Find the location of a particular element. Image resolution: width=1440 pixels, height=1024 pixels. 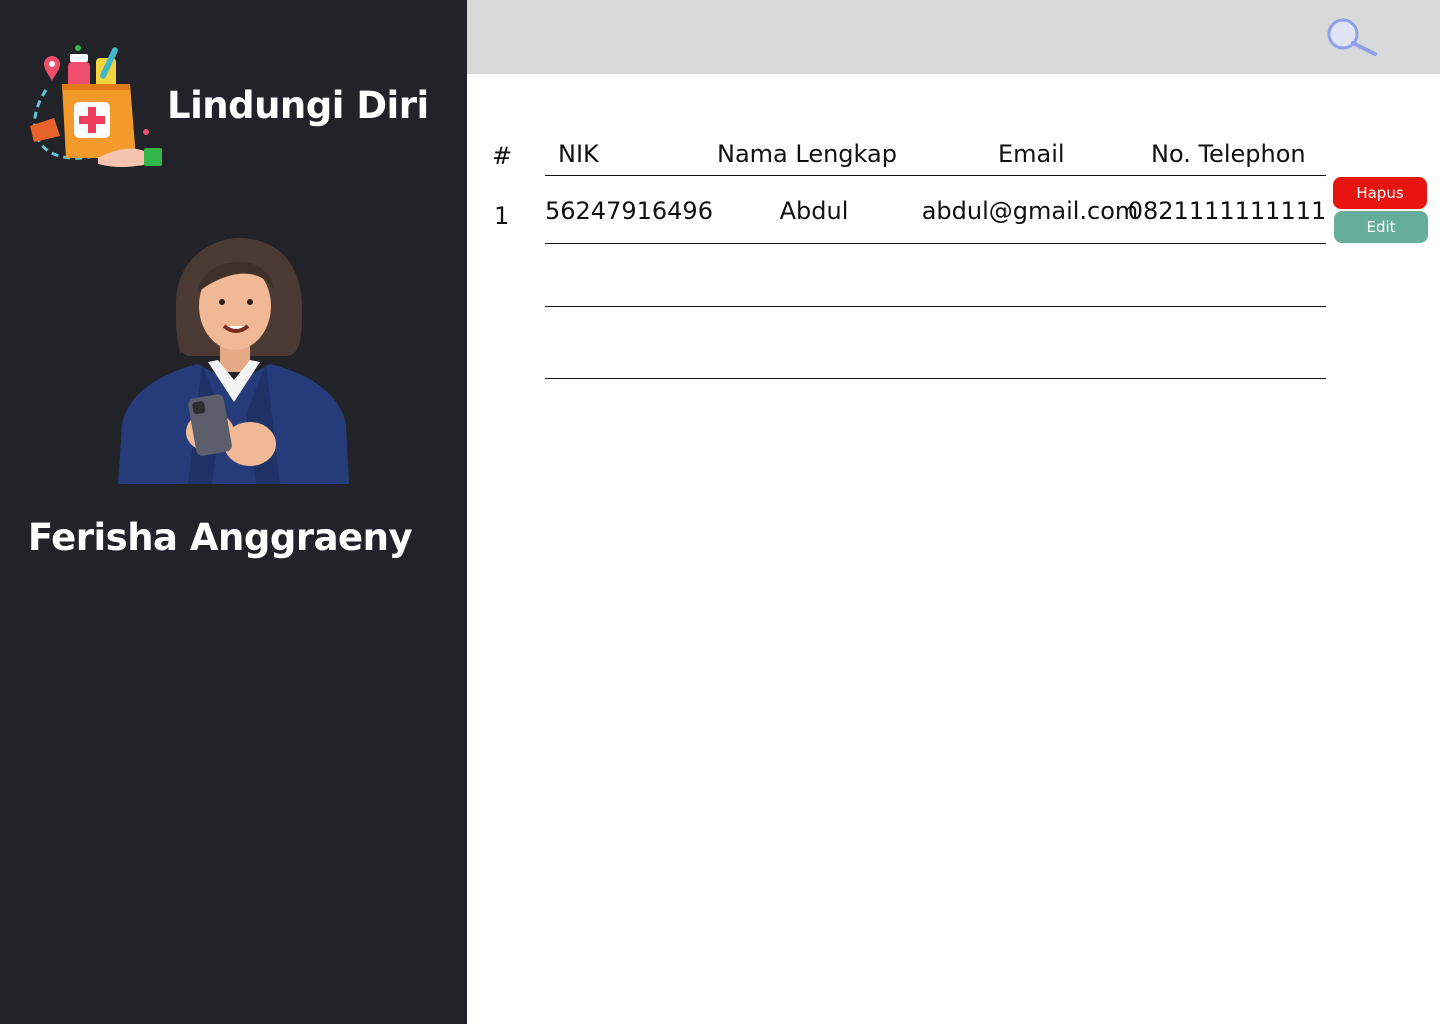

user-avatar is located at coordinates (233, 359).